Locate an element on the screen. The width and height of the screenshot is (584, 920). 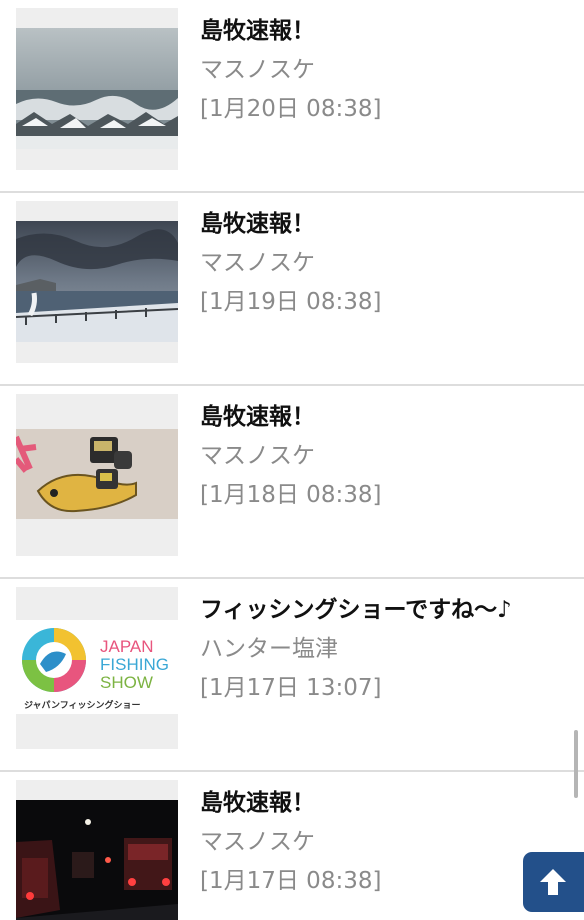
post-date: [1月20日 08:38] is located at coordinates (291, 109).